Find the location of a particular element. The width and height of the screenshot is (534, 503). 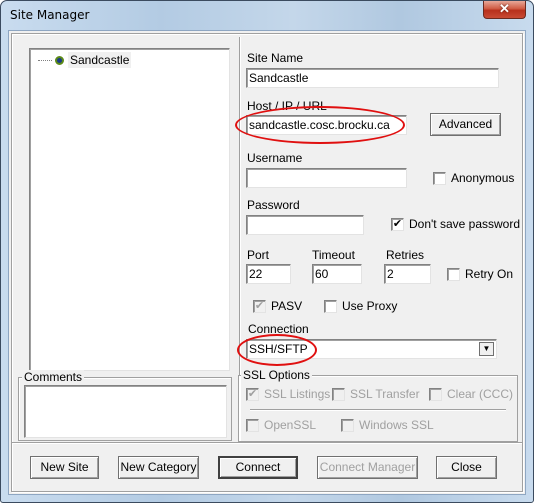

site-icon is located at coordinates (59, 60).